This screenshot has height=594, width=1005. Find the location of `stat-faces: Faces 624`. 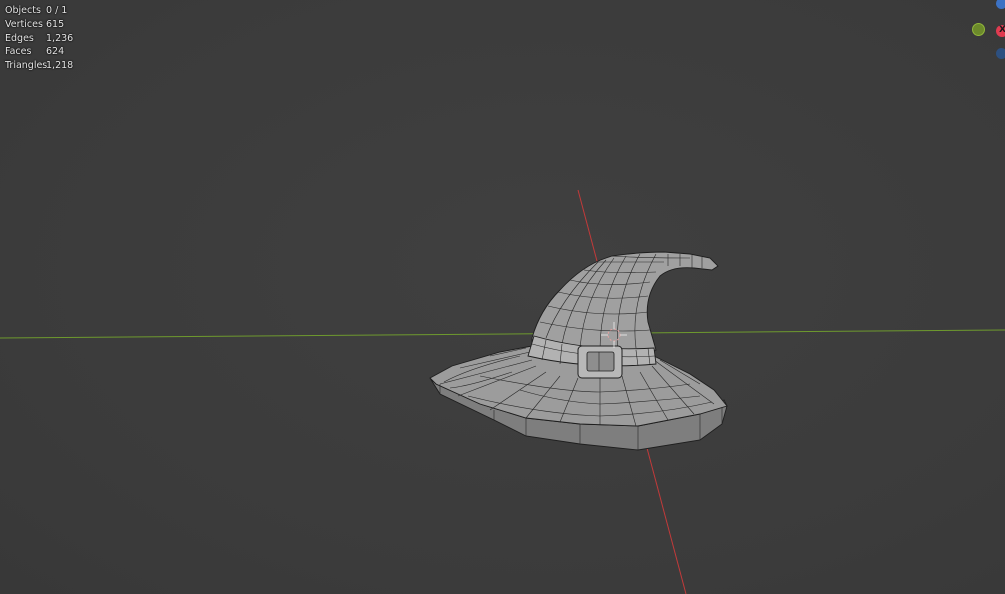

stat-faces: Faces 624 is located at coordinates (39, 52).